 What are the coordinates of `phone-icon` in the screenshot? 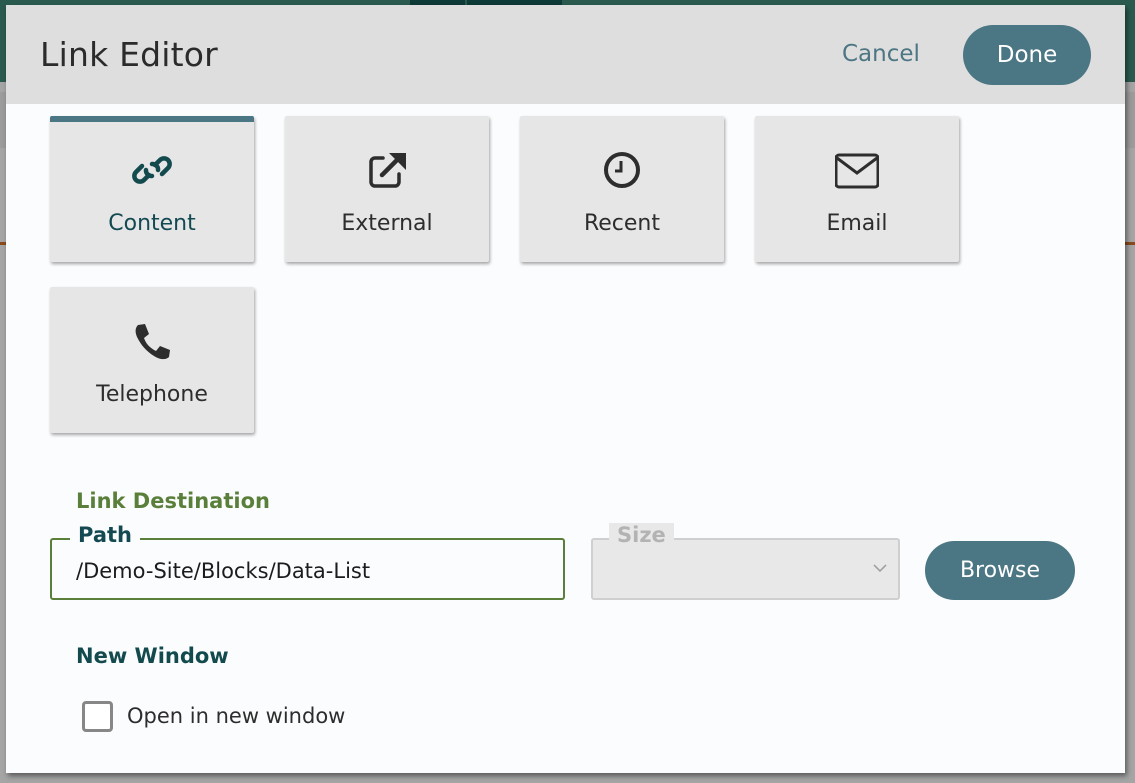 It's located at (152, 342).